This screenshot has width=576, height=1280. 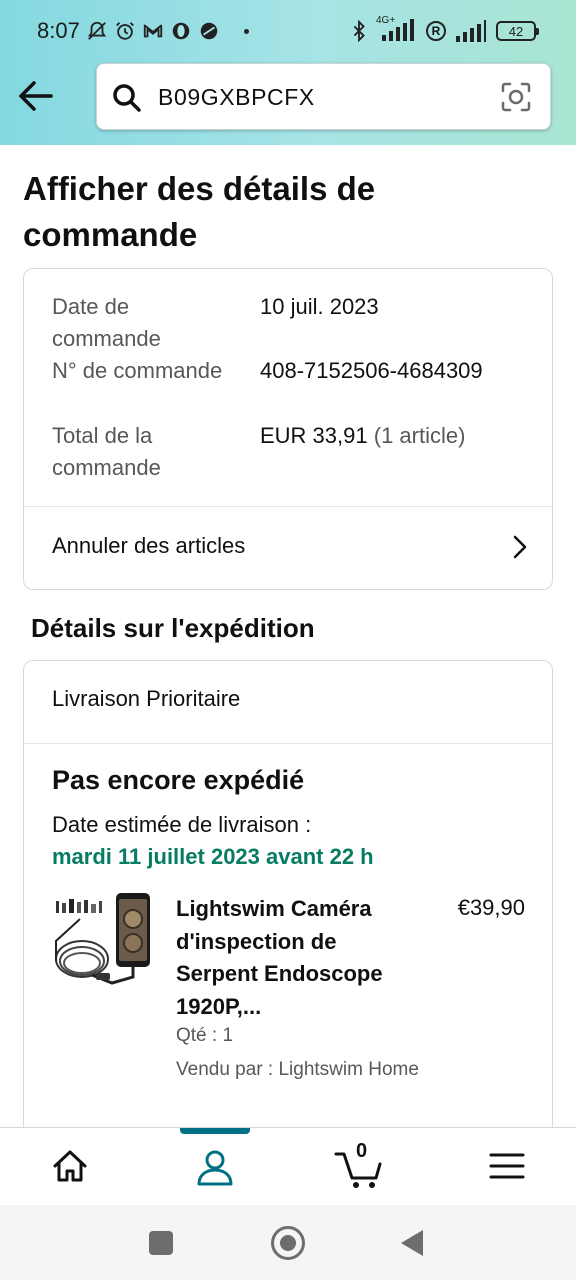 I want to click on search-input: B09GXBPCFX, so click(x=323, y=96).